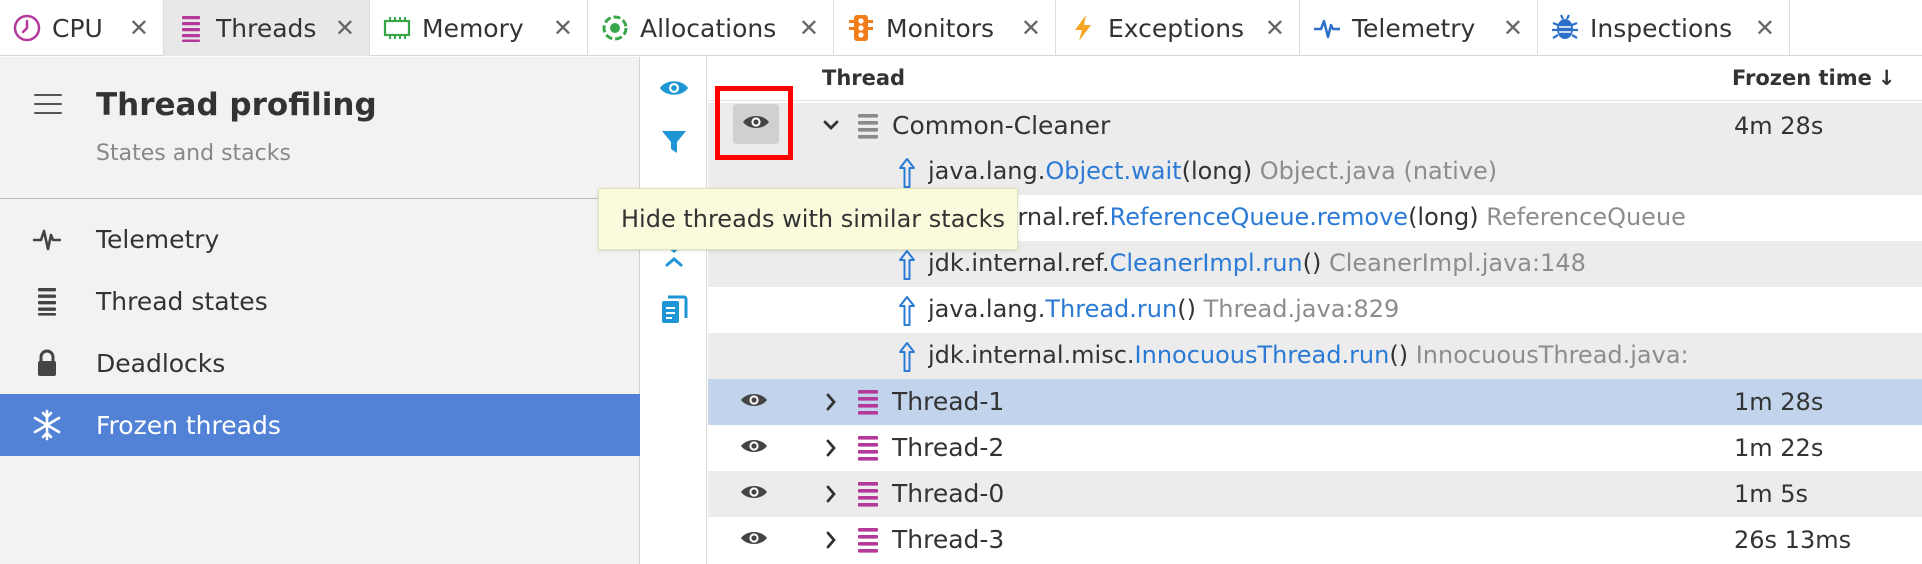 The image size is (1922, 564). I want to click on tab-label: Inspections, so click(1661, 28).